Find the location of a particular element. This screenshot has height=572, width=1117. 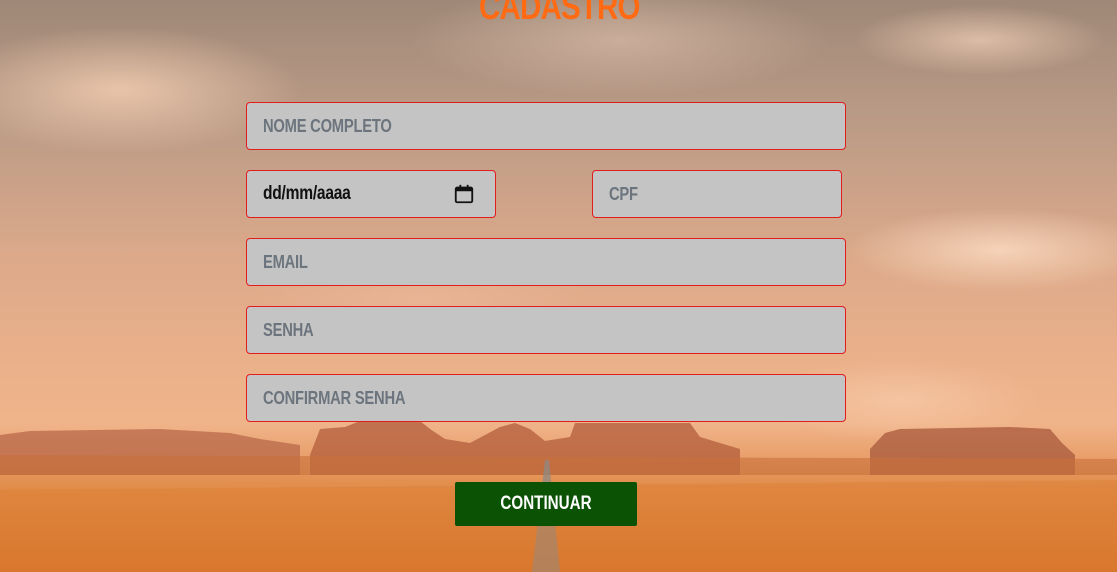

page-title: CADASTRO is located at coordinates (559, 13).